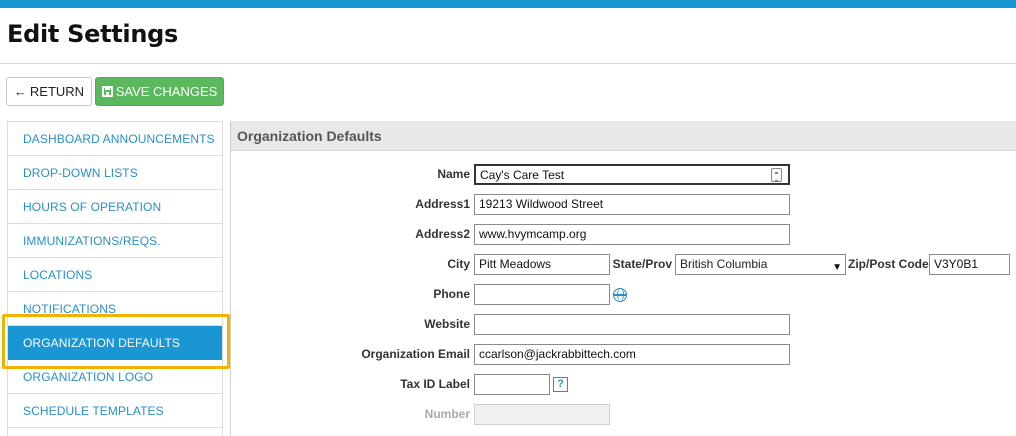  Describe the element at coordinates (115, 241) in the screenshot. I see `sidebar-item-immunizations: IMMUNIZATIONS/REQS.` at that location.